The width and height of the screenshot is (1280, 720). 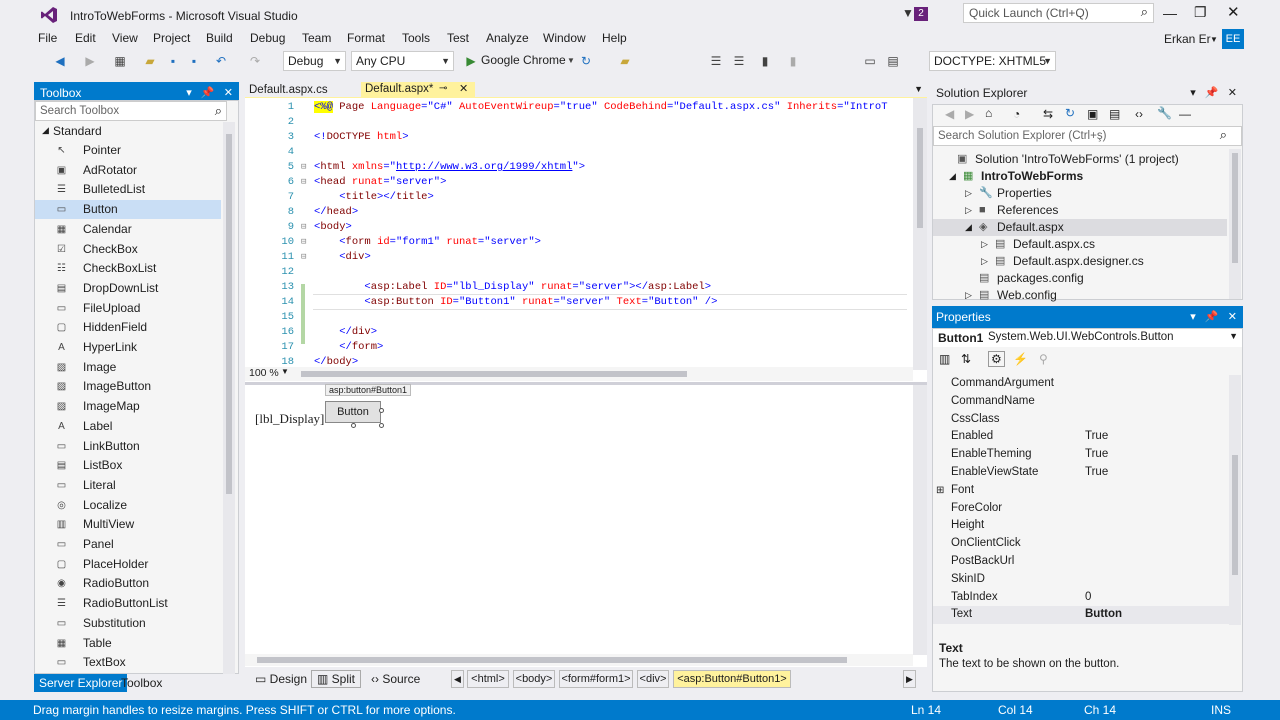 I want to click on property-row-tabindex: TabIndex 0, so click(x=1081, y=598).